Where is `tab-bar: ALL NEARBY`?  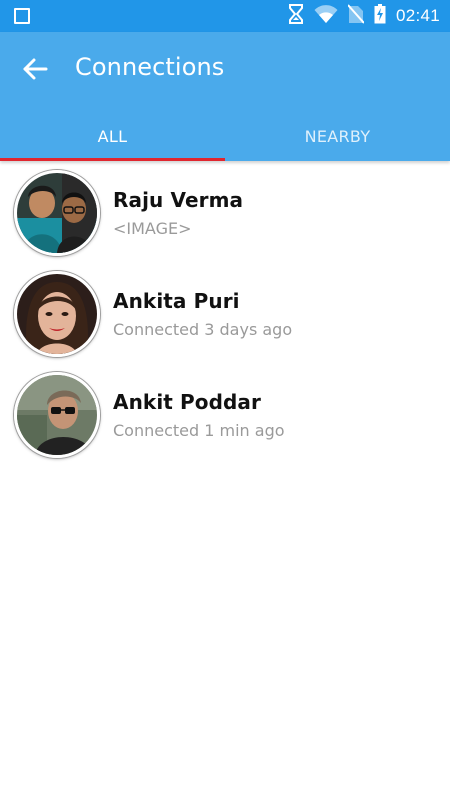 tab-bar: ALL NEARBY is located at coordinates (225, 136).